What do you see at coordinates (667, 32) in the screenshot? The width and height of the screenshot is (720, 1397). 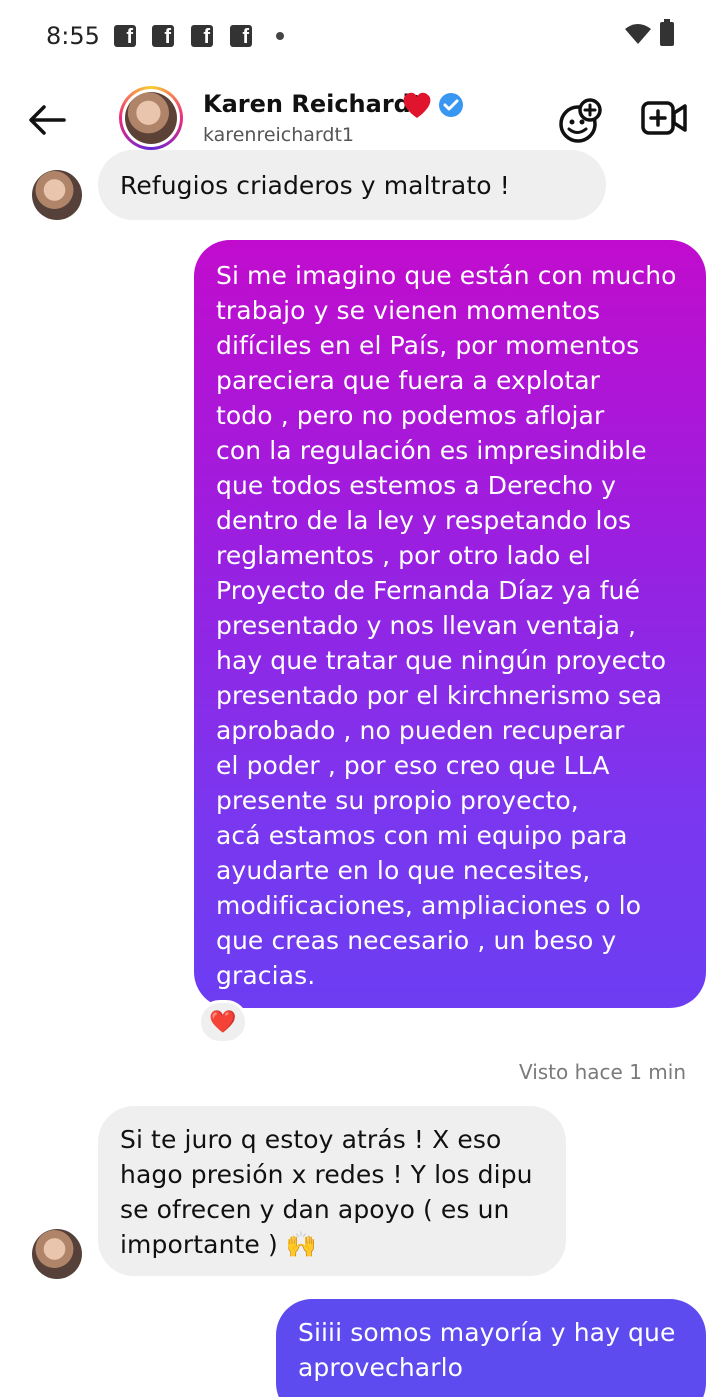 I see `battery-icon` at bounding box center [667, 32].